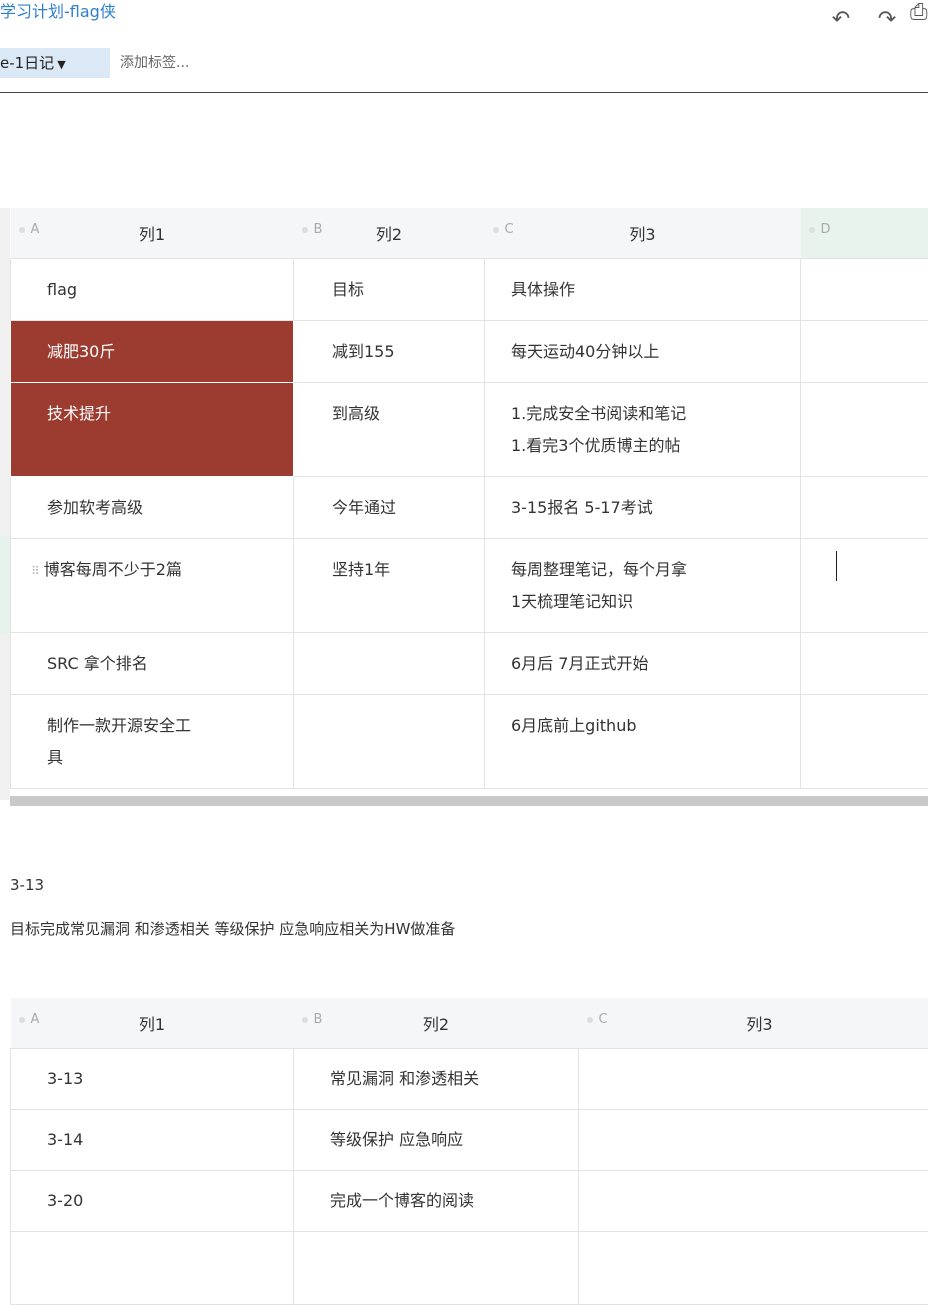 Image resolution: width=928 pixels, height=1305 pixels. Describe the element at coordinates (152, 742) in the screenshot. I see `table-cell: 制作一款开源安全工 具` at that location.